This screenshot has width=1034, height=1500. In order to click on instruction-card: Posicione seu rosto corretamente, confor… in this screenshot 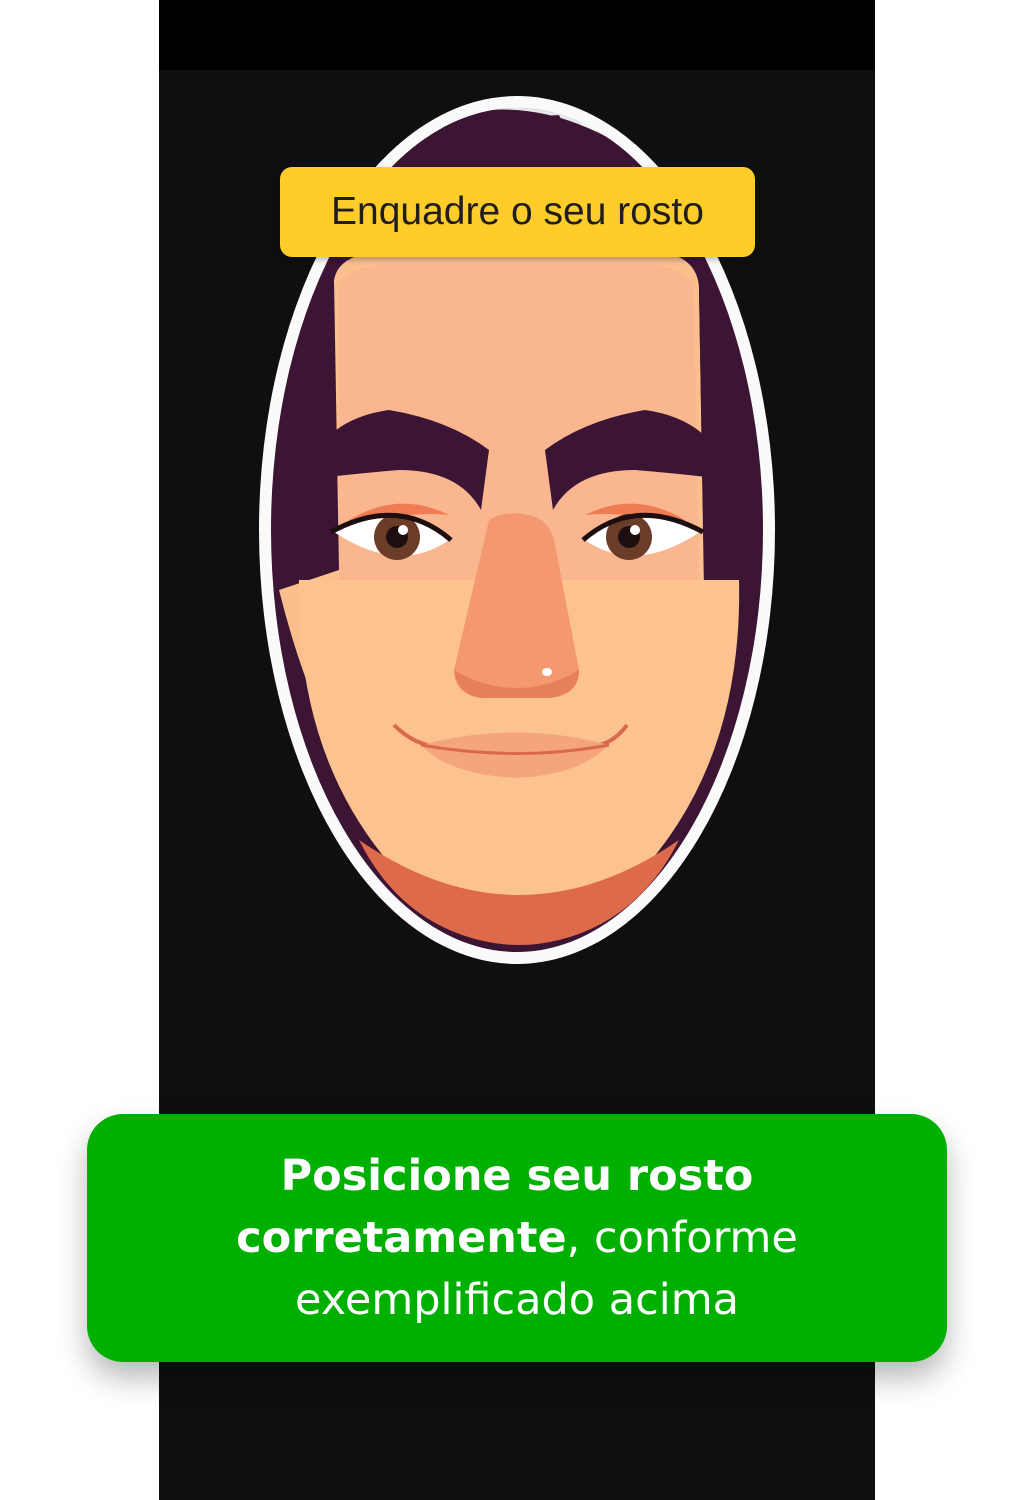, I will do `click(517, 1238)`.